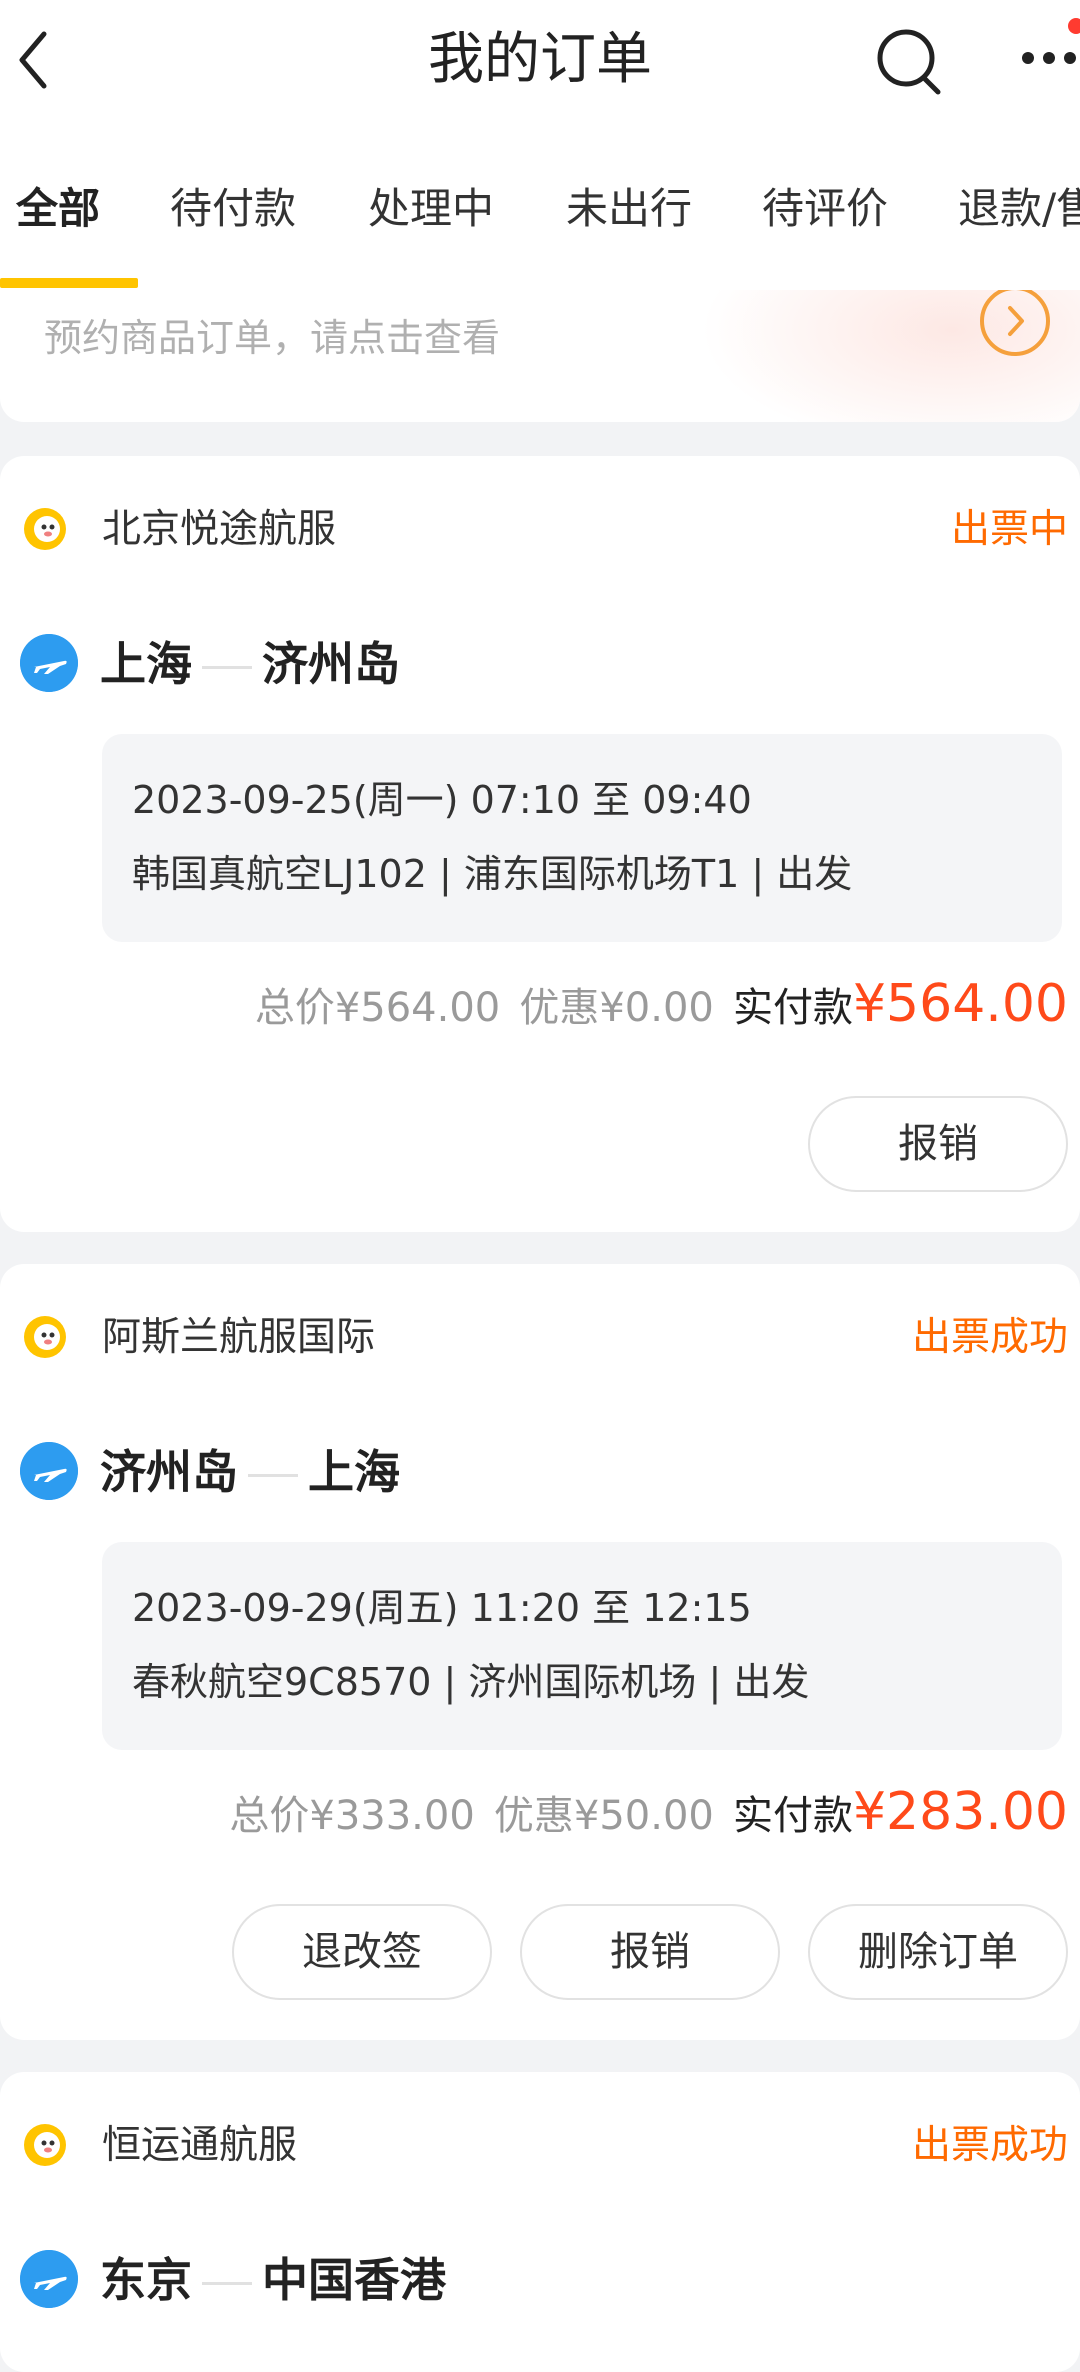 This screenshot has height=2372, width=1080. What do you see at coordinates (239, 1337) in the screenshot?
I see `airline-name: 阿斯兰航服国际` at bounding box center [239, 1337].